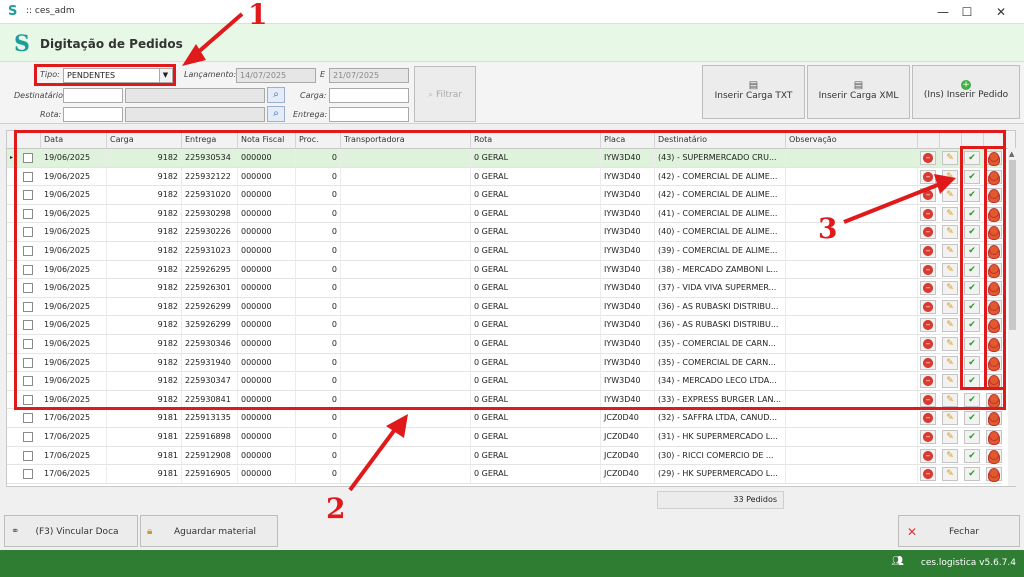 This screenshot has height=577, width=1024. Describe the element at coordinates (258, 15) in the screenshot. I see `annotation-number-1: 1` at that location.